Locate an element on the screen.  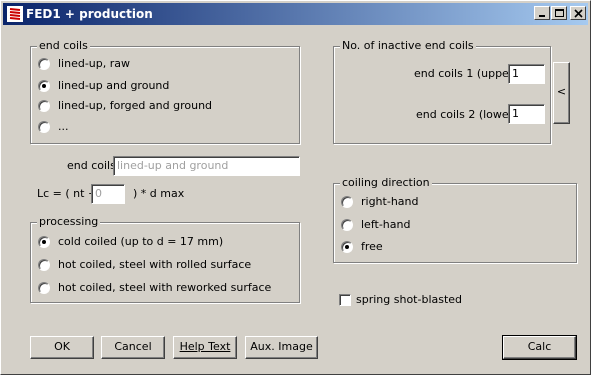
close-button is located at coordinates (578, 13).